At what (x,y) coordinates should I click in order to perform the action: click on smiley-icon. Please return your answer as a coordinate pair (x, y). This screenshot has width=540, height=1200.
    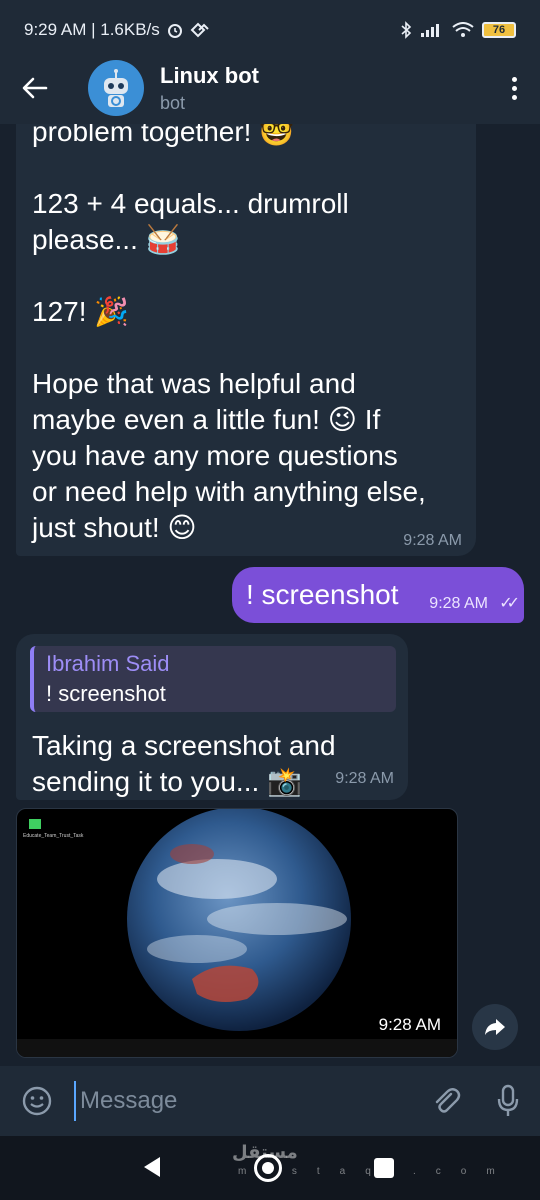
    Looking at the image, I should click on (37, 1101).